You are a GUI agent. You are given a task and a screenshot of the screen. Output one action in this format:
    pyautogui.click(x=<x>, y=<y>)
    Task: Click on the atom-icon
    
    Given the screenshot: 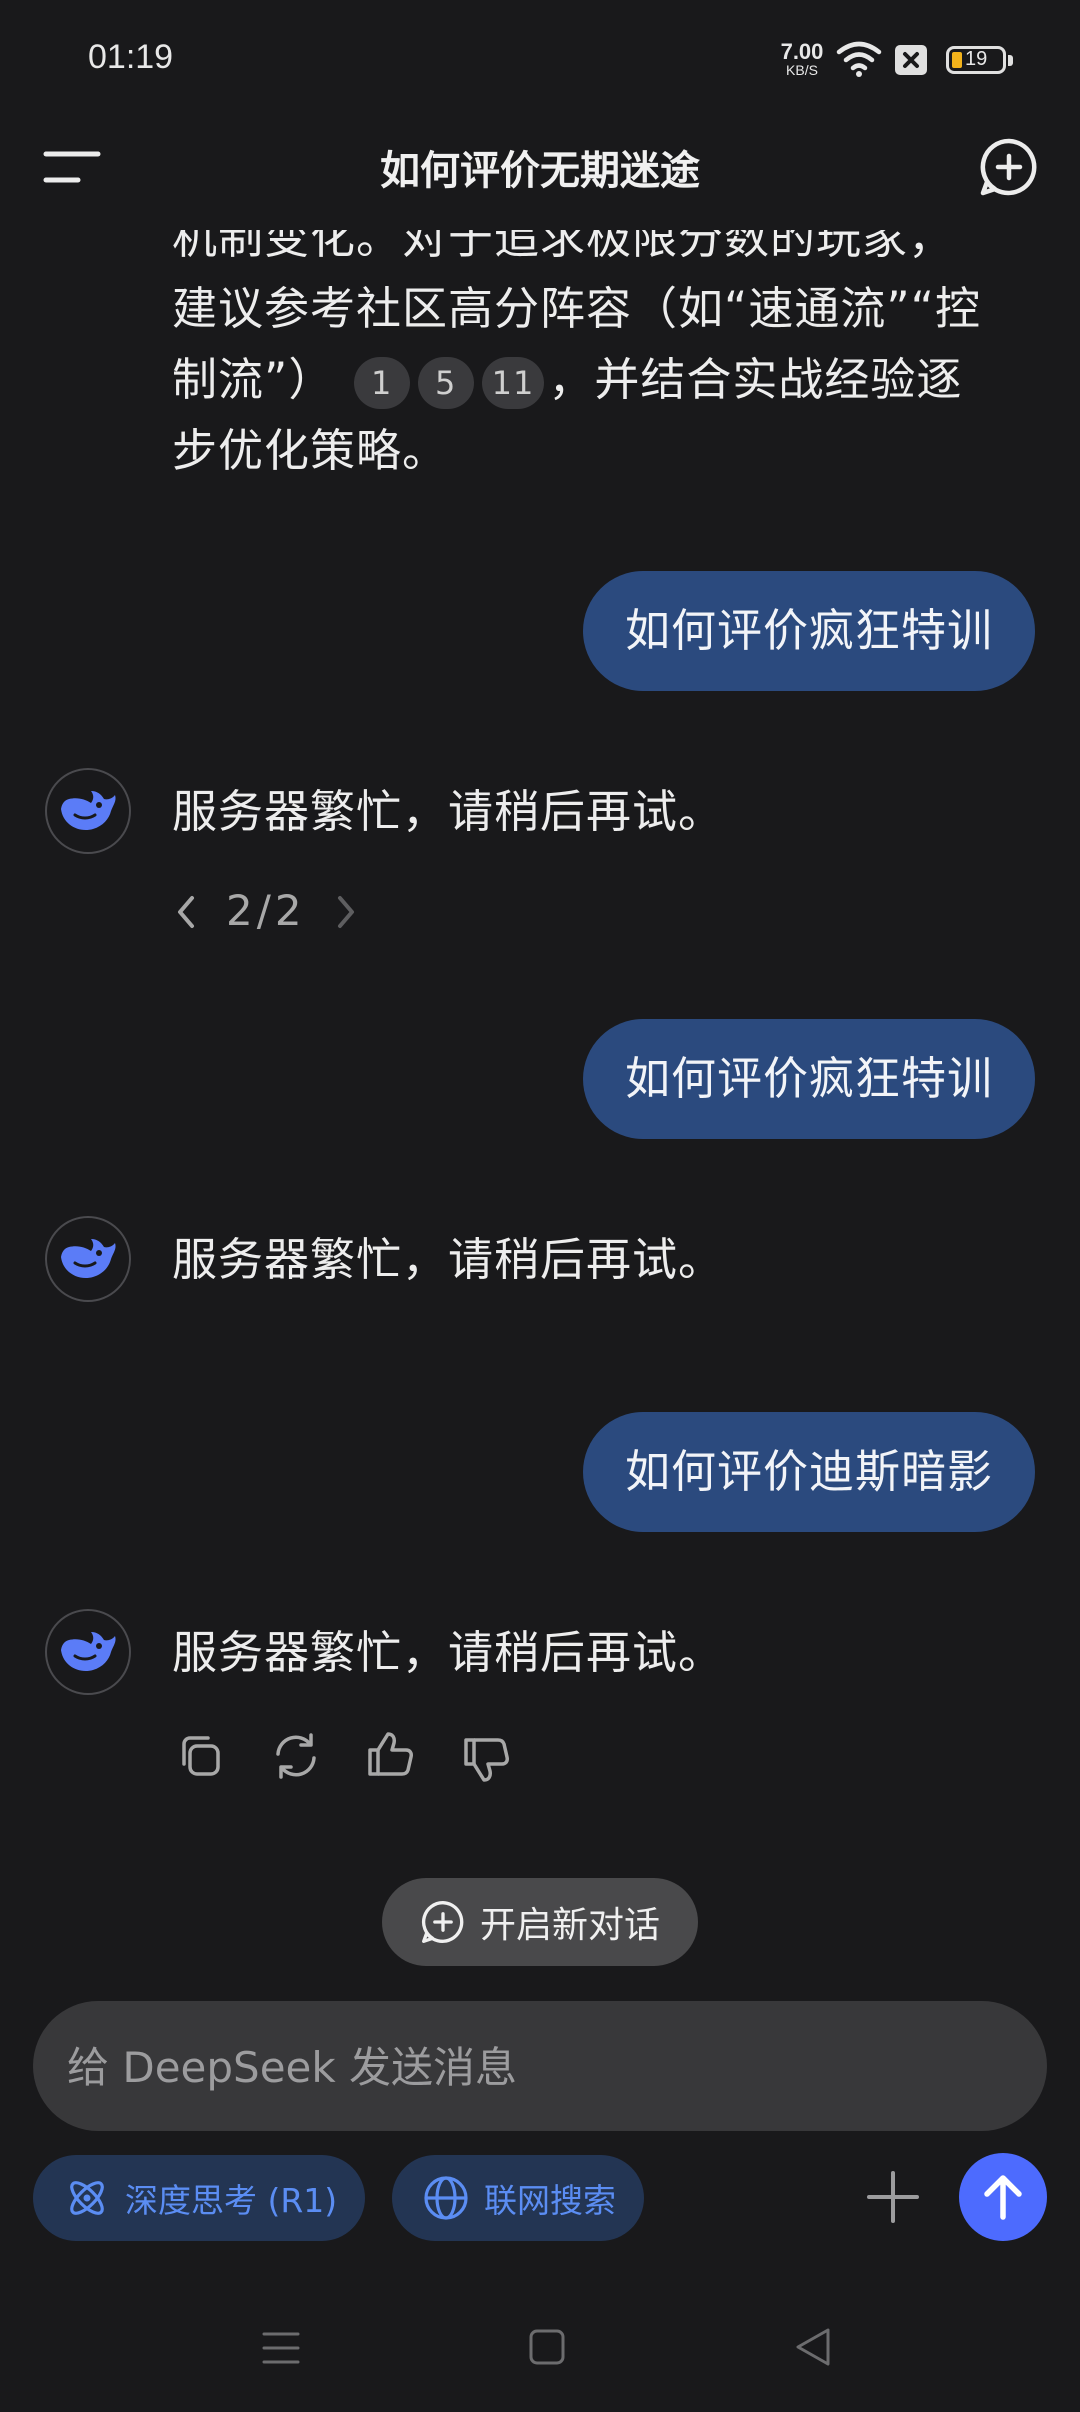 What is the action you would take?
    pyautogui.click(x=87, y=2198)
    